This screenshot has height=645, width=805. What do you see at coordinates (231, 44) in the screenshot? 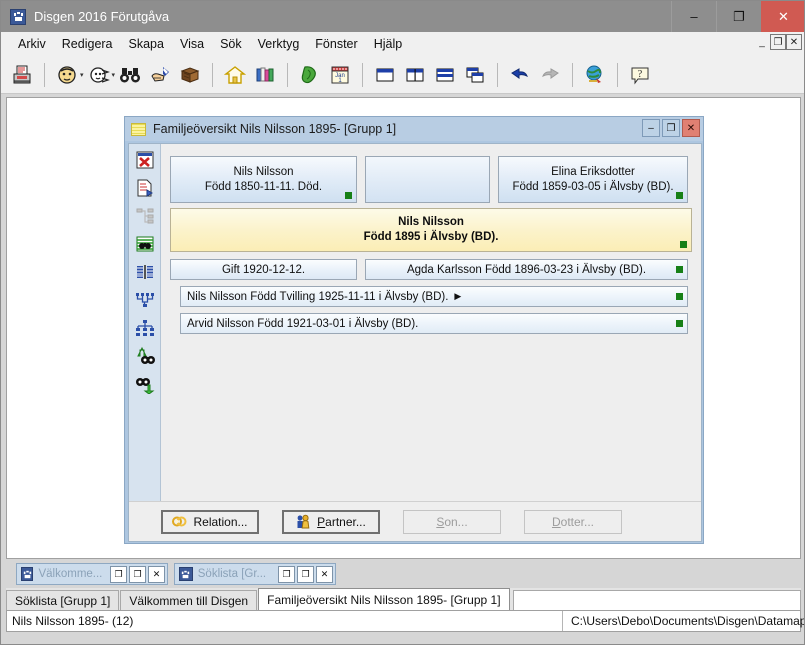
I see `menu-sok: Sök` at bounding box center [231, 44].